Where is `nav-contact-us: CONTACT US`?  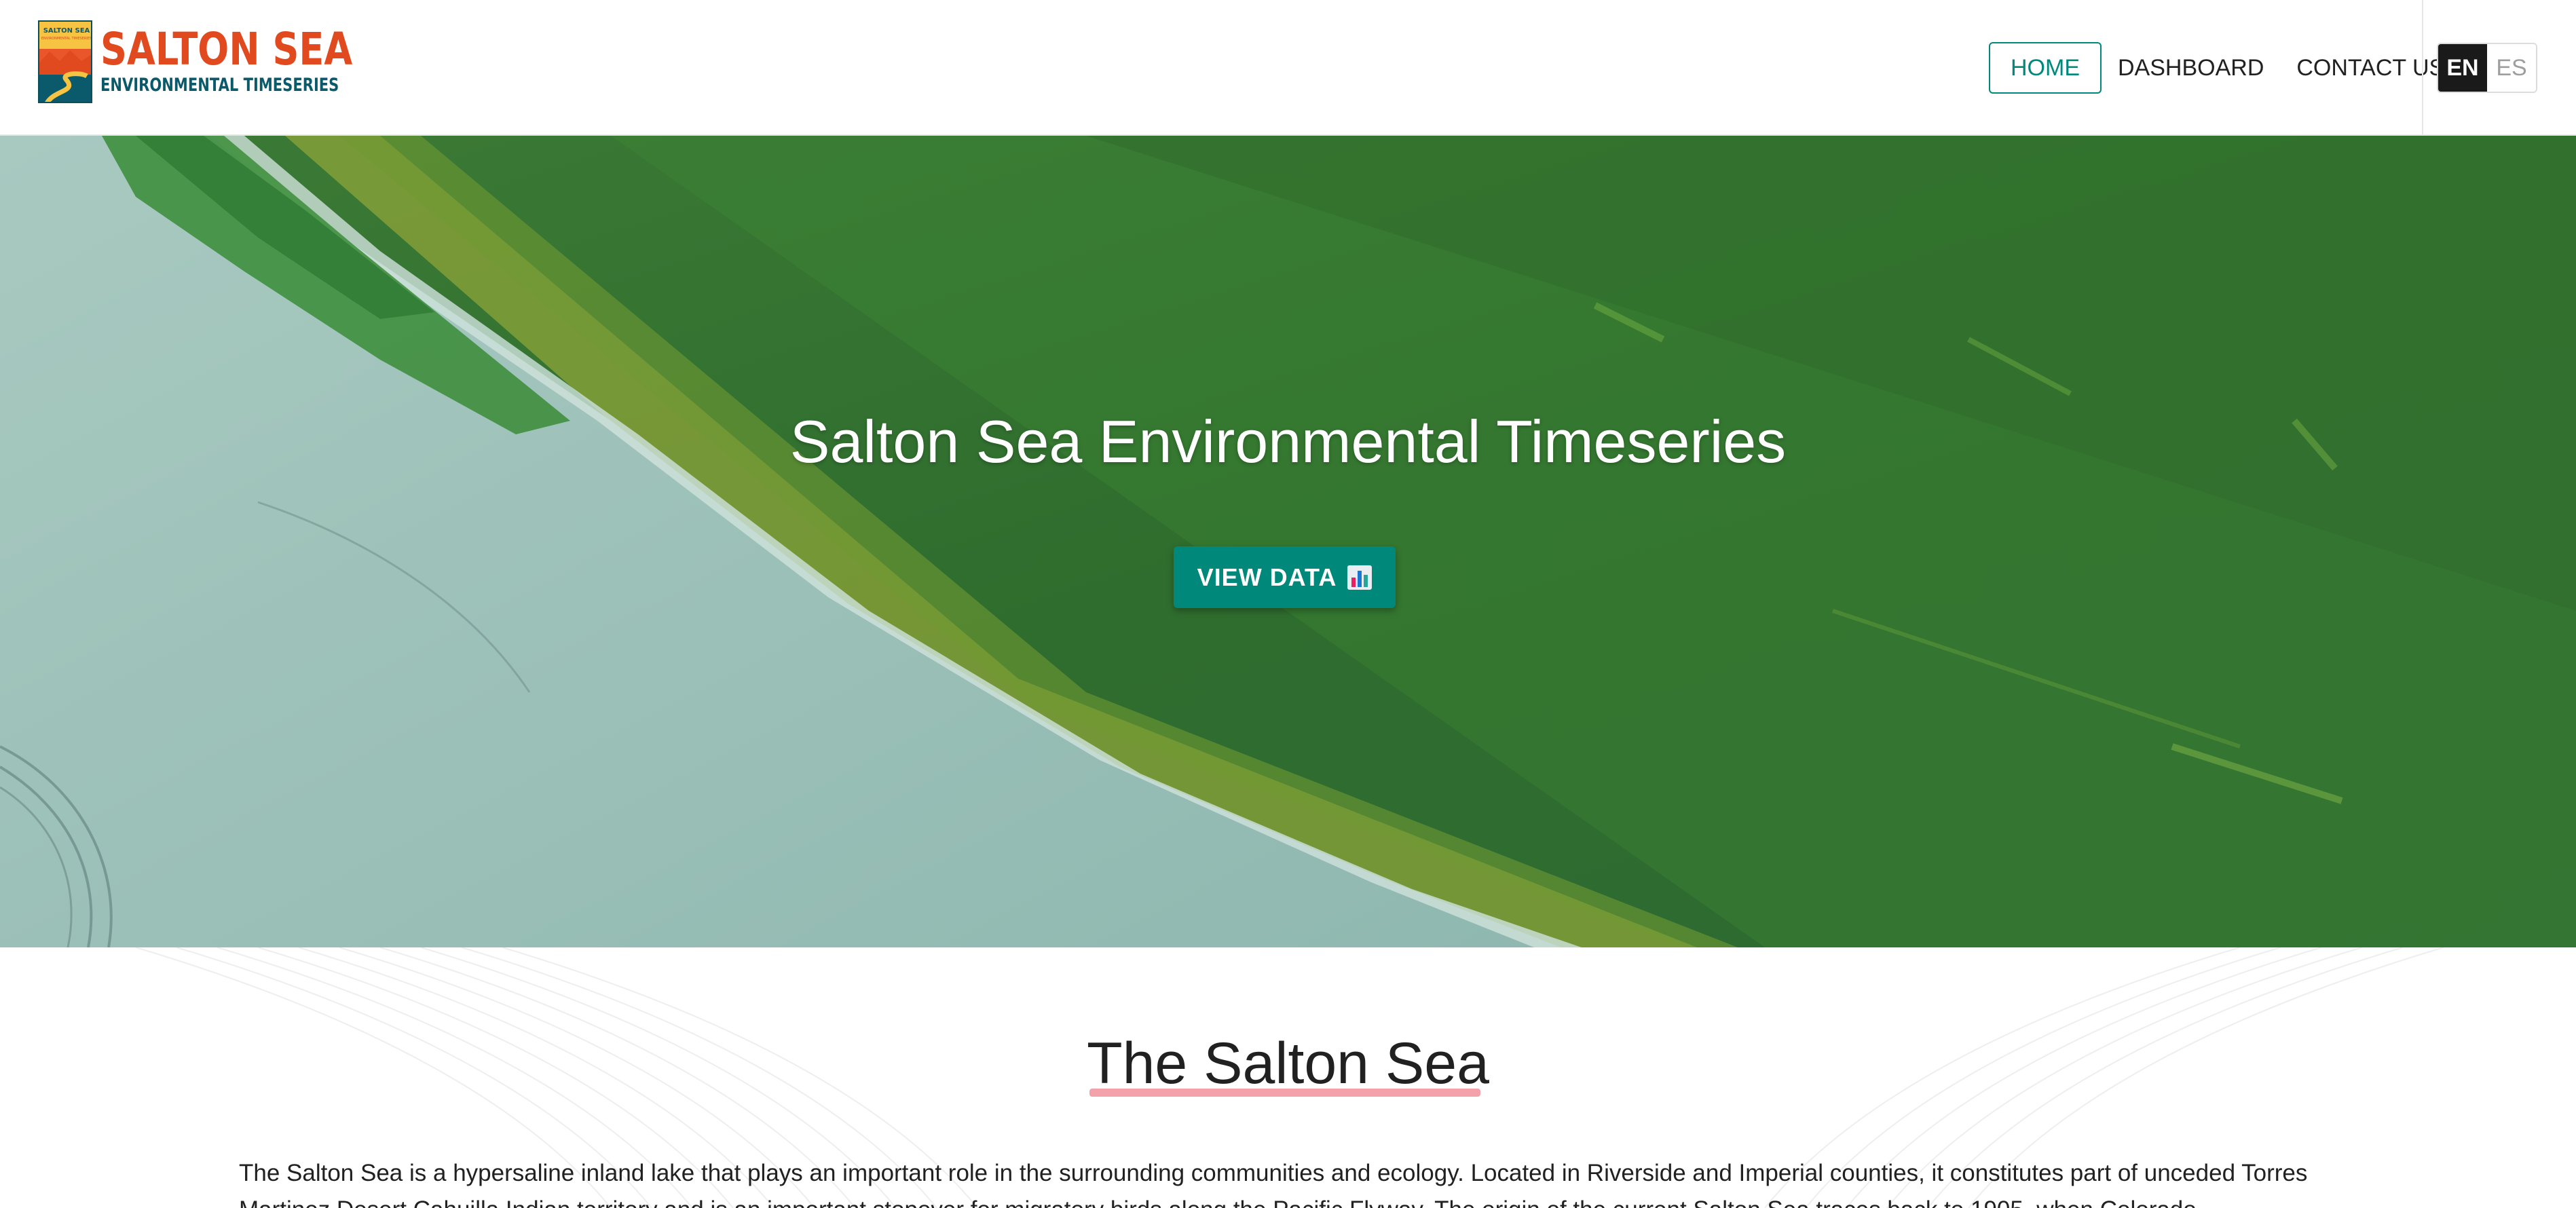
nav-contact-us: CONTACT US is located at coordinates (2371, 68).